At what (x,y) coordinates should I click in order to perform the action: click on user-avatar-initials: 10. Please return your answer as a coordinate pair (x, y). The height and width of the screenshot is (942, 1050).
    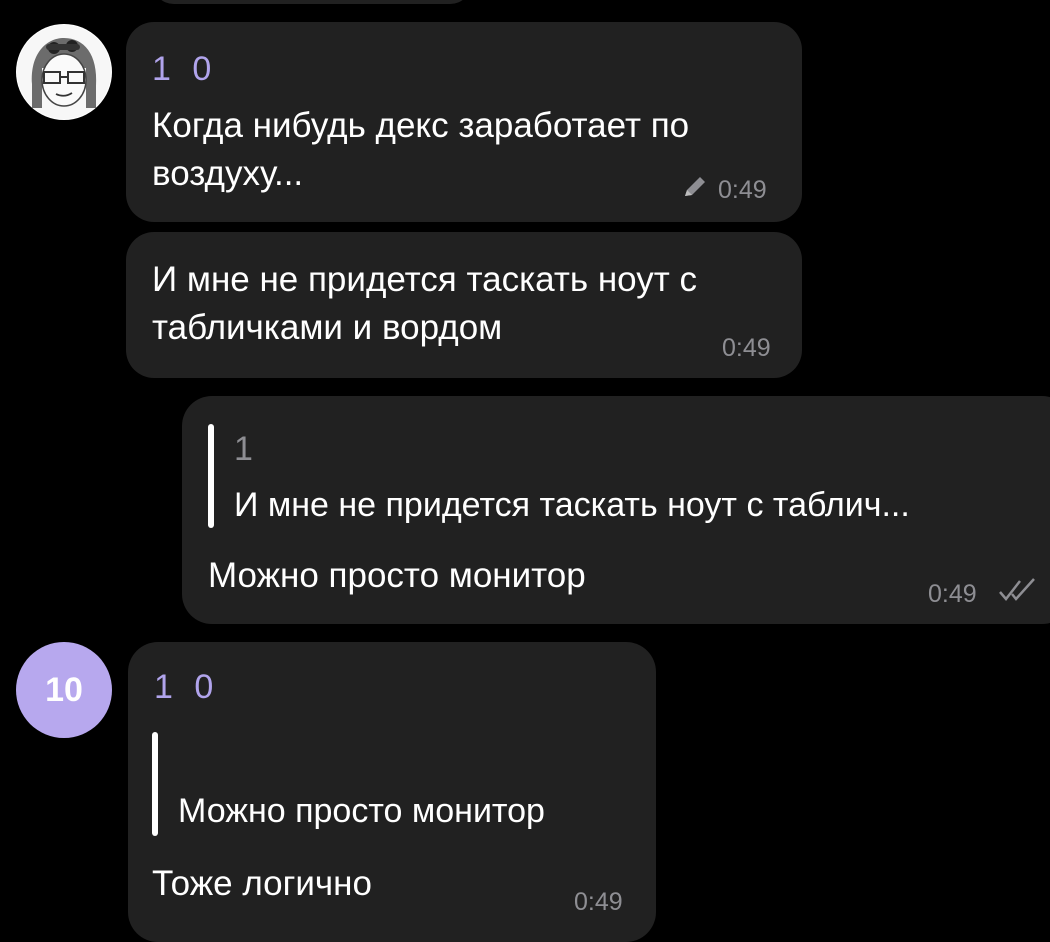
    Looking at the image, I should click on (64, 690).